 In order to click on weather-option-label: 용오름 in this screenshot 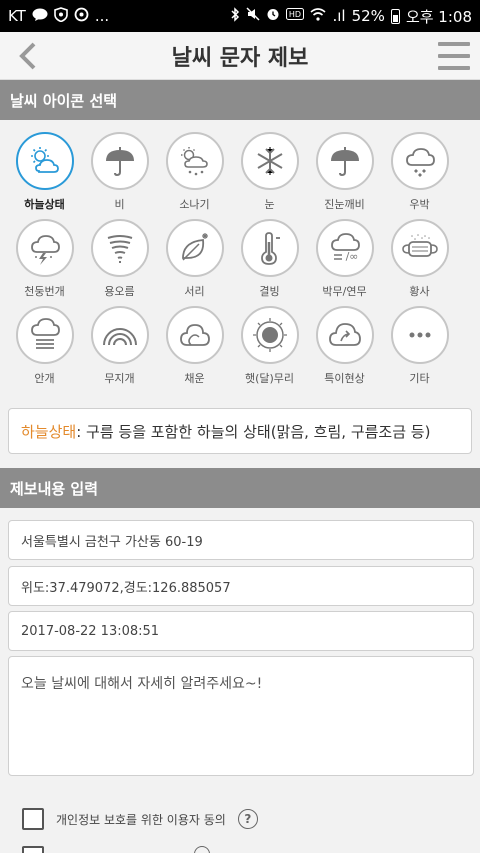, I will do `click(119, 291)`.